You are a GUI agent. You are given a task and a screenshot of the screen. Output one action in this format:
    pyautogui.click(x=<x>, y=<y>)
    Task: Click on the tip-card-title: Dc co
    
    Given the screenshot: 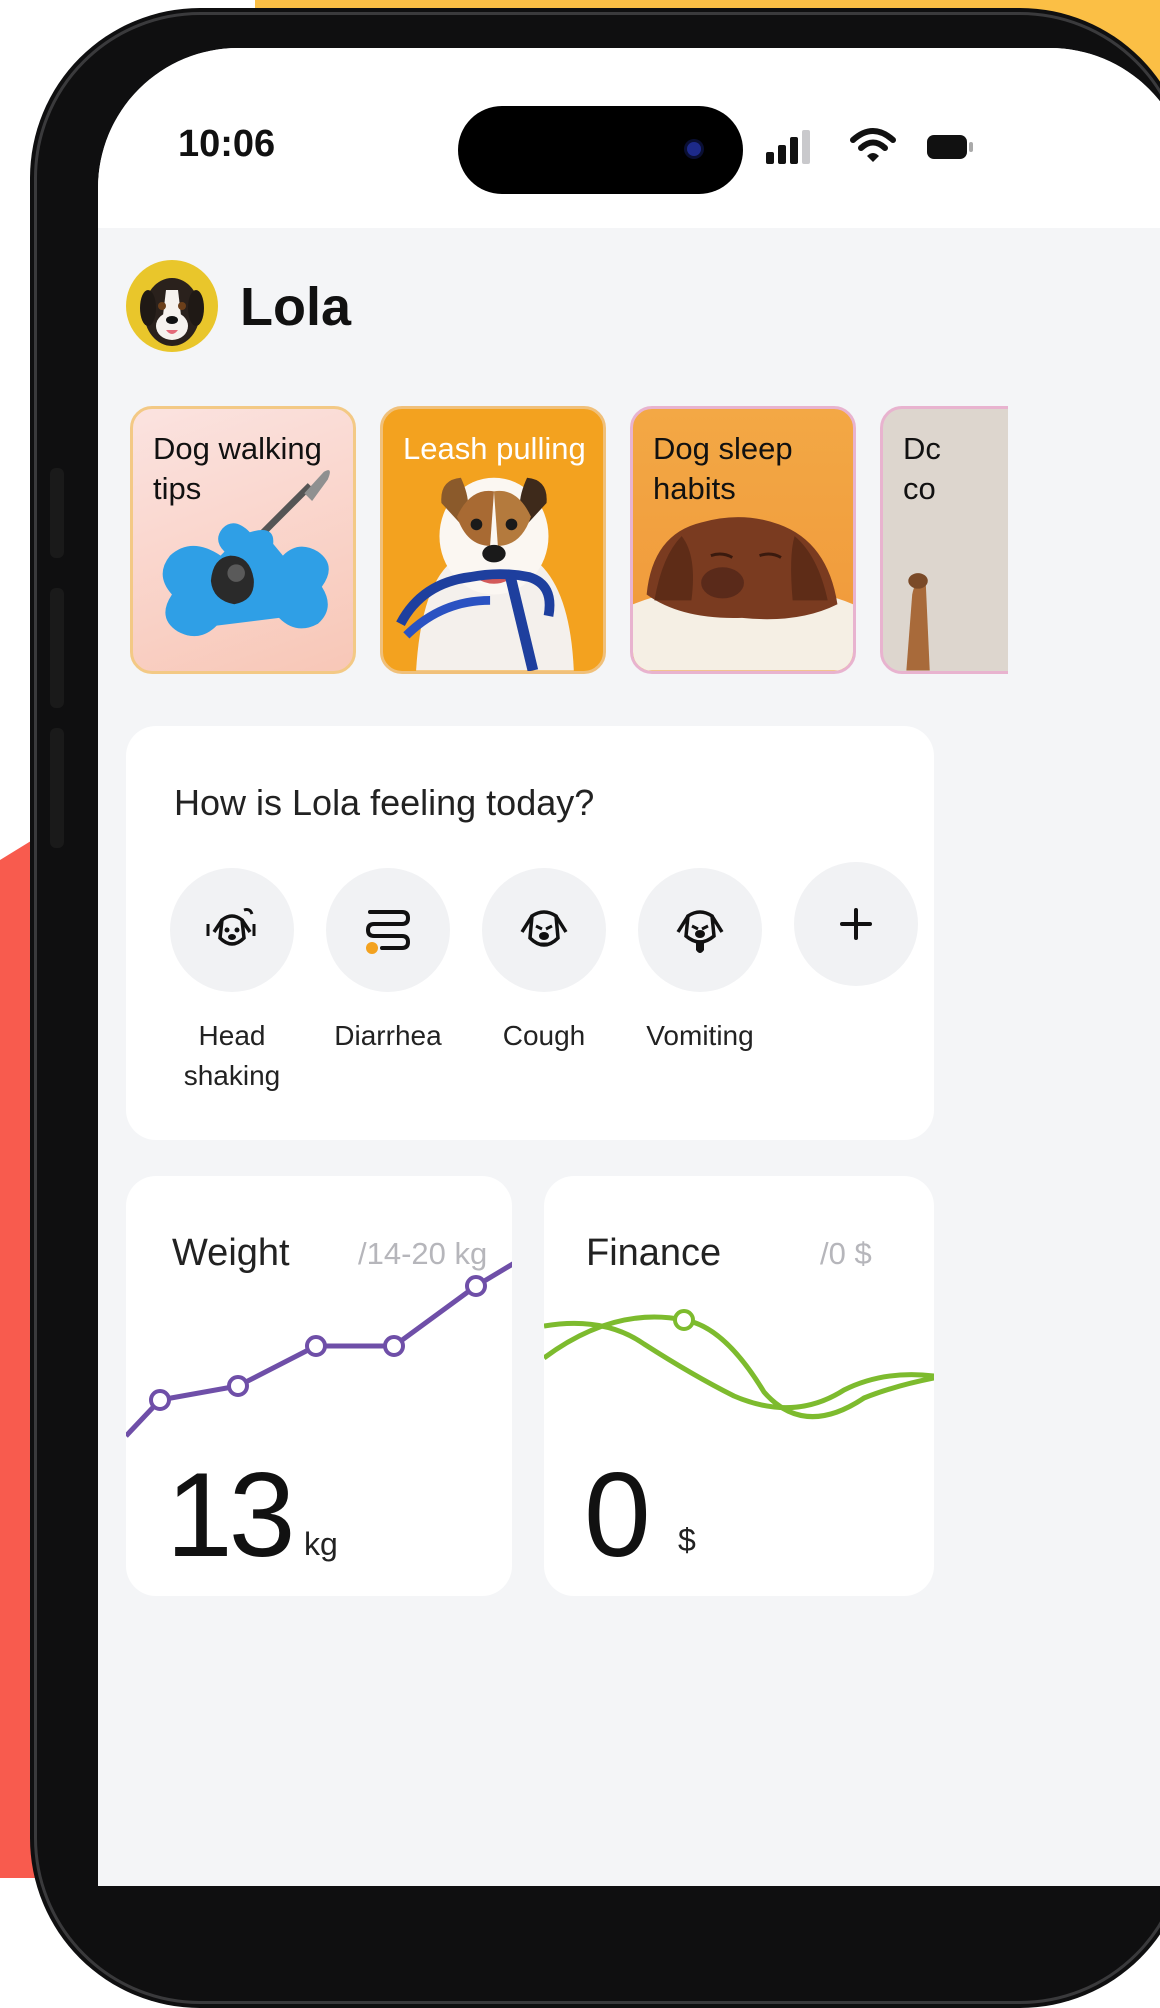 What is the action you would take?
    pyautogui.click(x=922, y=468)
    